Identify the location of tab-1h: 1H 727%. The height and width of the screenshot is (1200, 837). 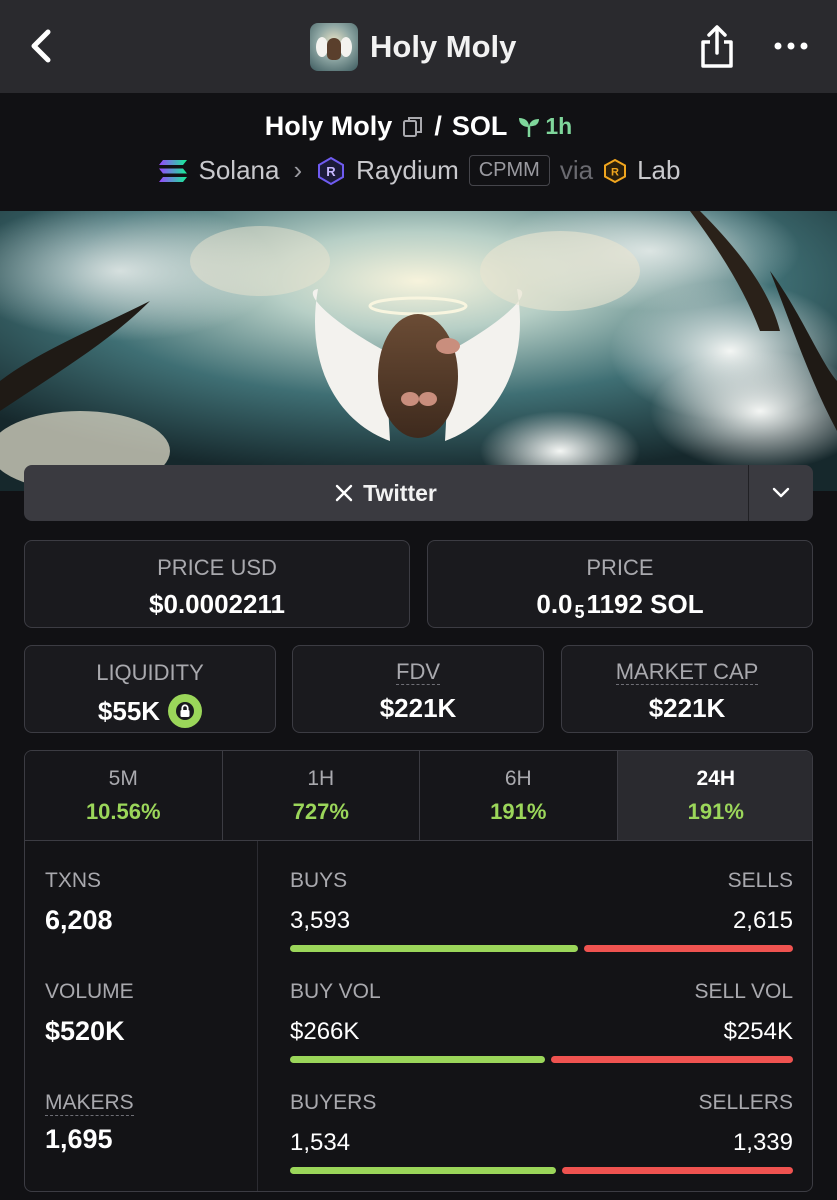
(321, 795).